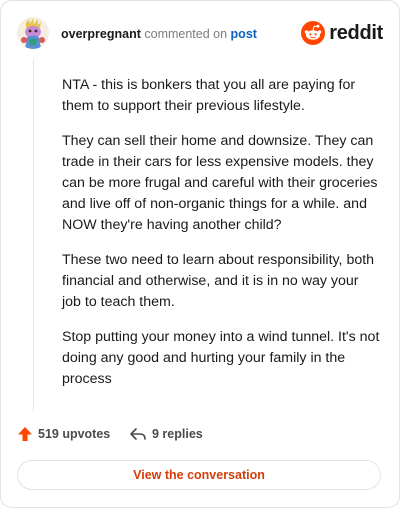  Describe the element at coordinates (186, 34) in the screenshot. I see `action-text: commented on` at that location.